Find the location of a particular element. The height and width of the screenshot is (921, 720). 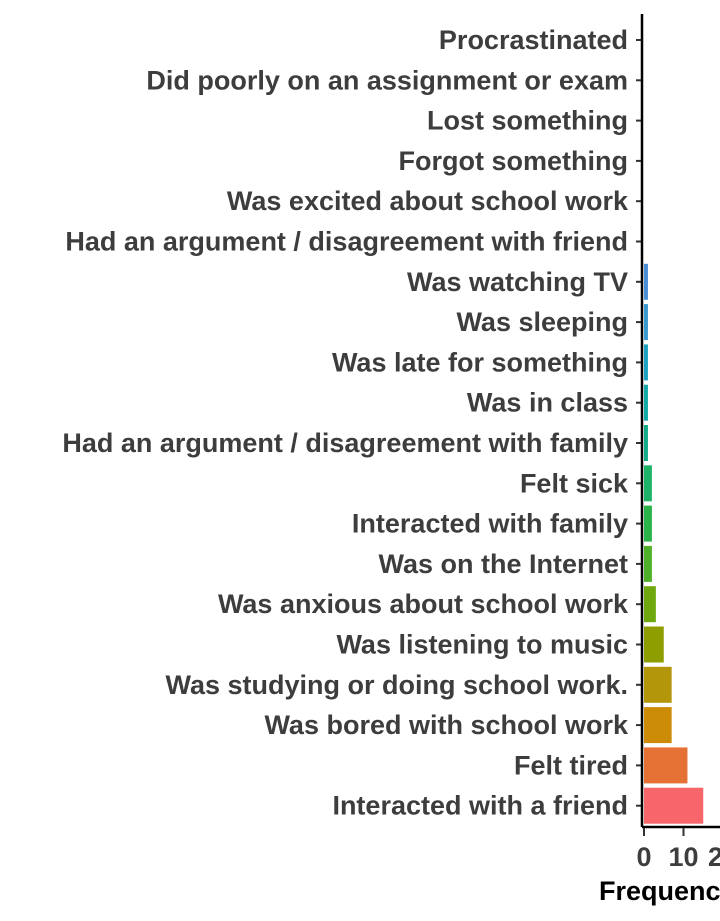

bars is located at coordinates (674, 543).